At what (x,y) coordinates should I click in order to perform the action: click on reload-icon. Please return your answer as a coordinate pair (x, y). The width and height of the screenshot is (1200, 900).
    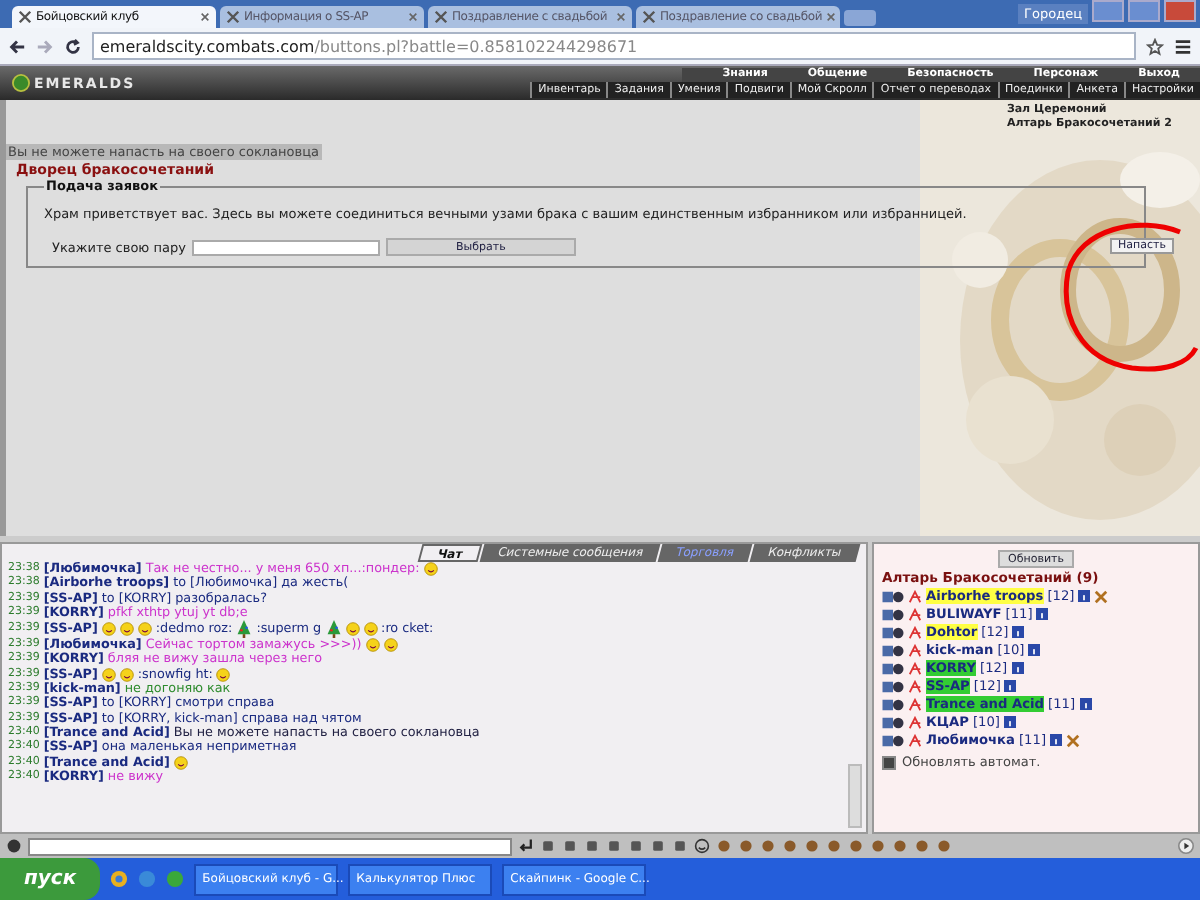
    Looking at the image, I should click on (73, 46).